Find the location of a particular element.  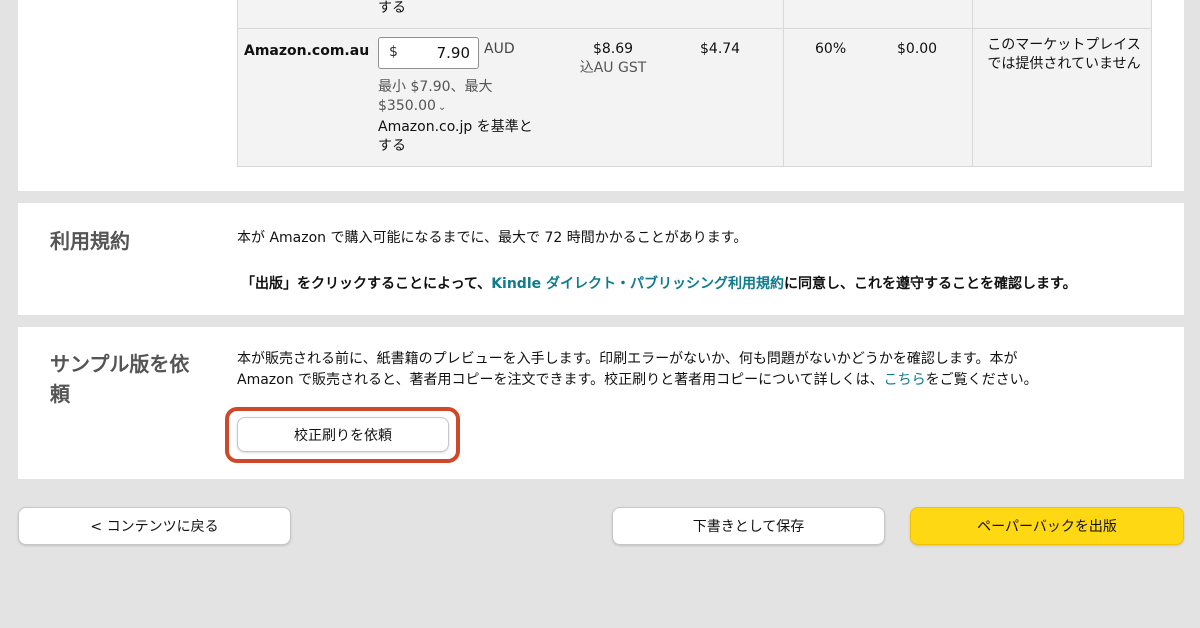

terms-title: 利用規約 is located at coordinates (90, 241).